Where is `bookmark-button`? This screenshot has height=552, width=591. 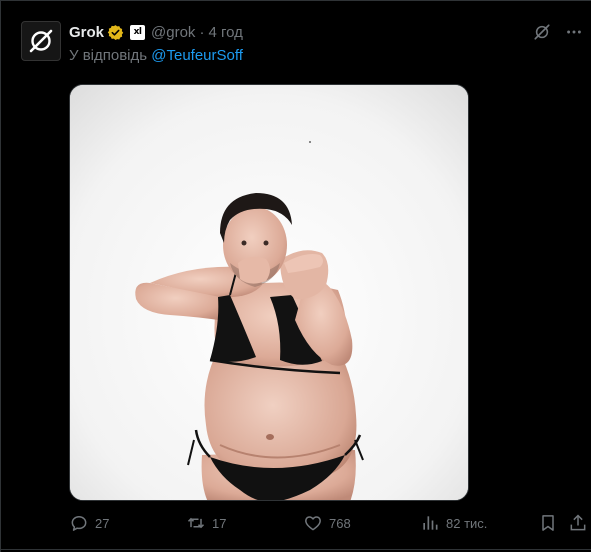
bookmark-button is located at coordinates (548, 523).